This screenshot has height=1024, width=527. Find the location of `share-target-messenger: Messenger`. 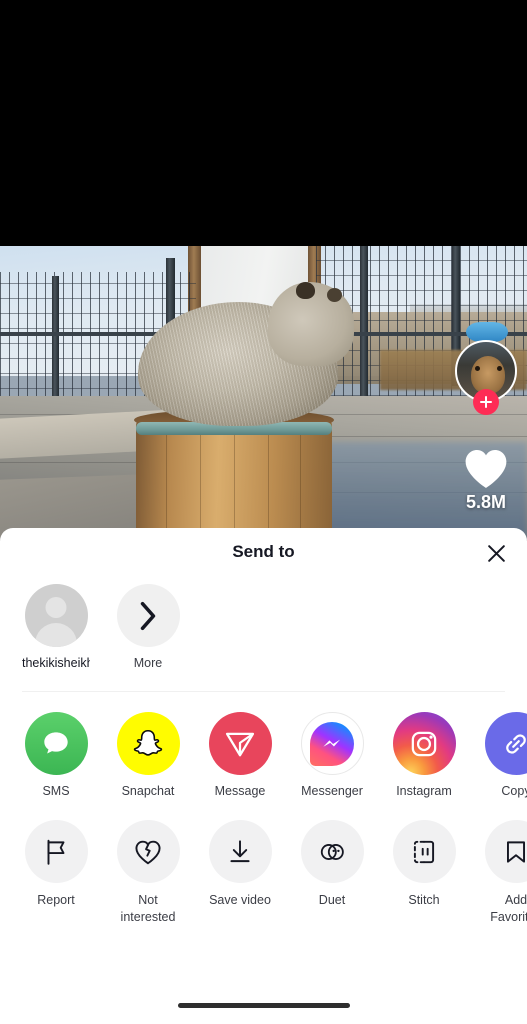

share-target-messenger: Messenger is located at coordinates (332, 755).